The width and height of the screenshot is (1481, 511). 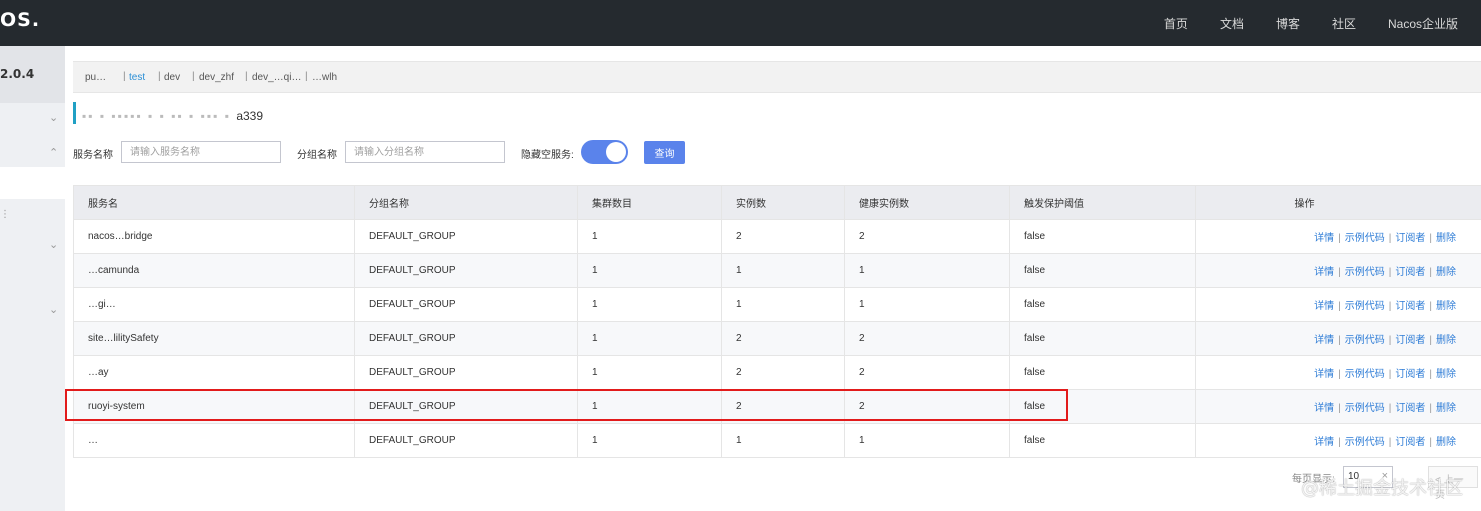 I want to click on top-navbar: OS. 首页 文档 博客 社区 Nacos企业版, so click(x=740, y=23).